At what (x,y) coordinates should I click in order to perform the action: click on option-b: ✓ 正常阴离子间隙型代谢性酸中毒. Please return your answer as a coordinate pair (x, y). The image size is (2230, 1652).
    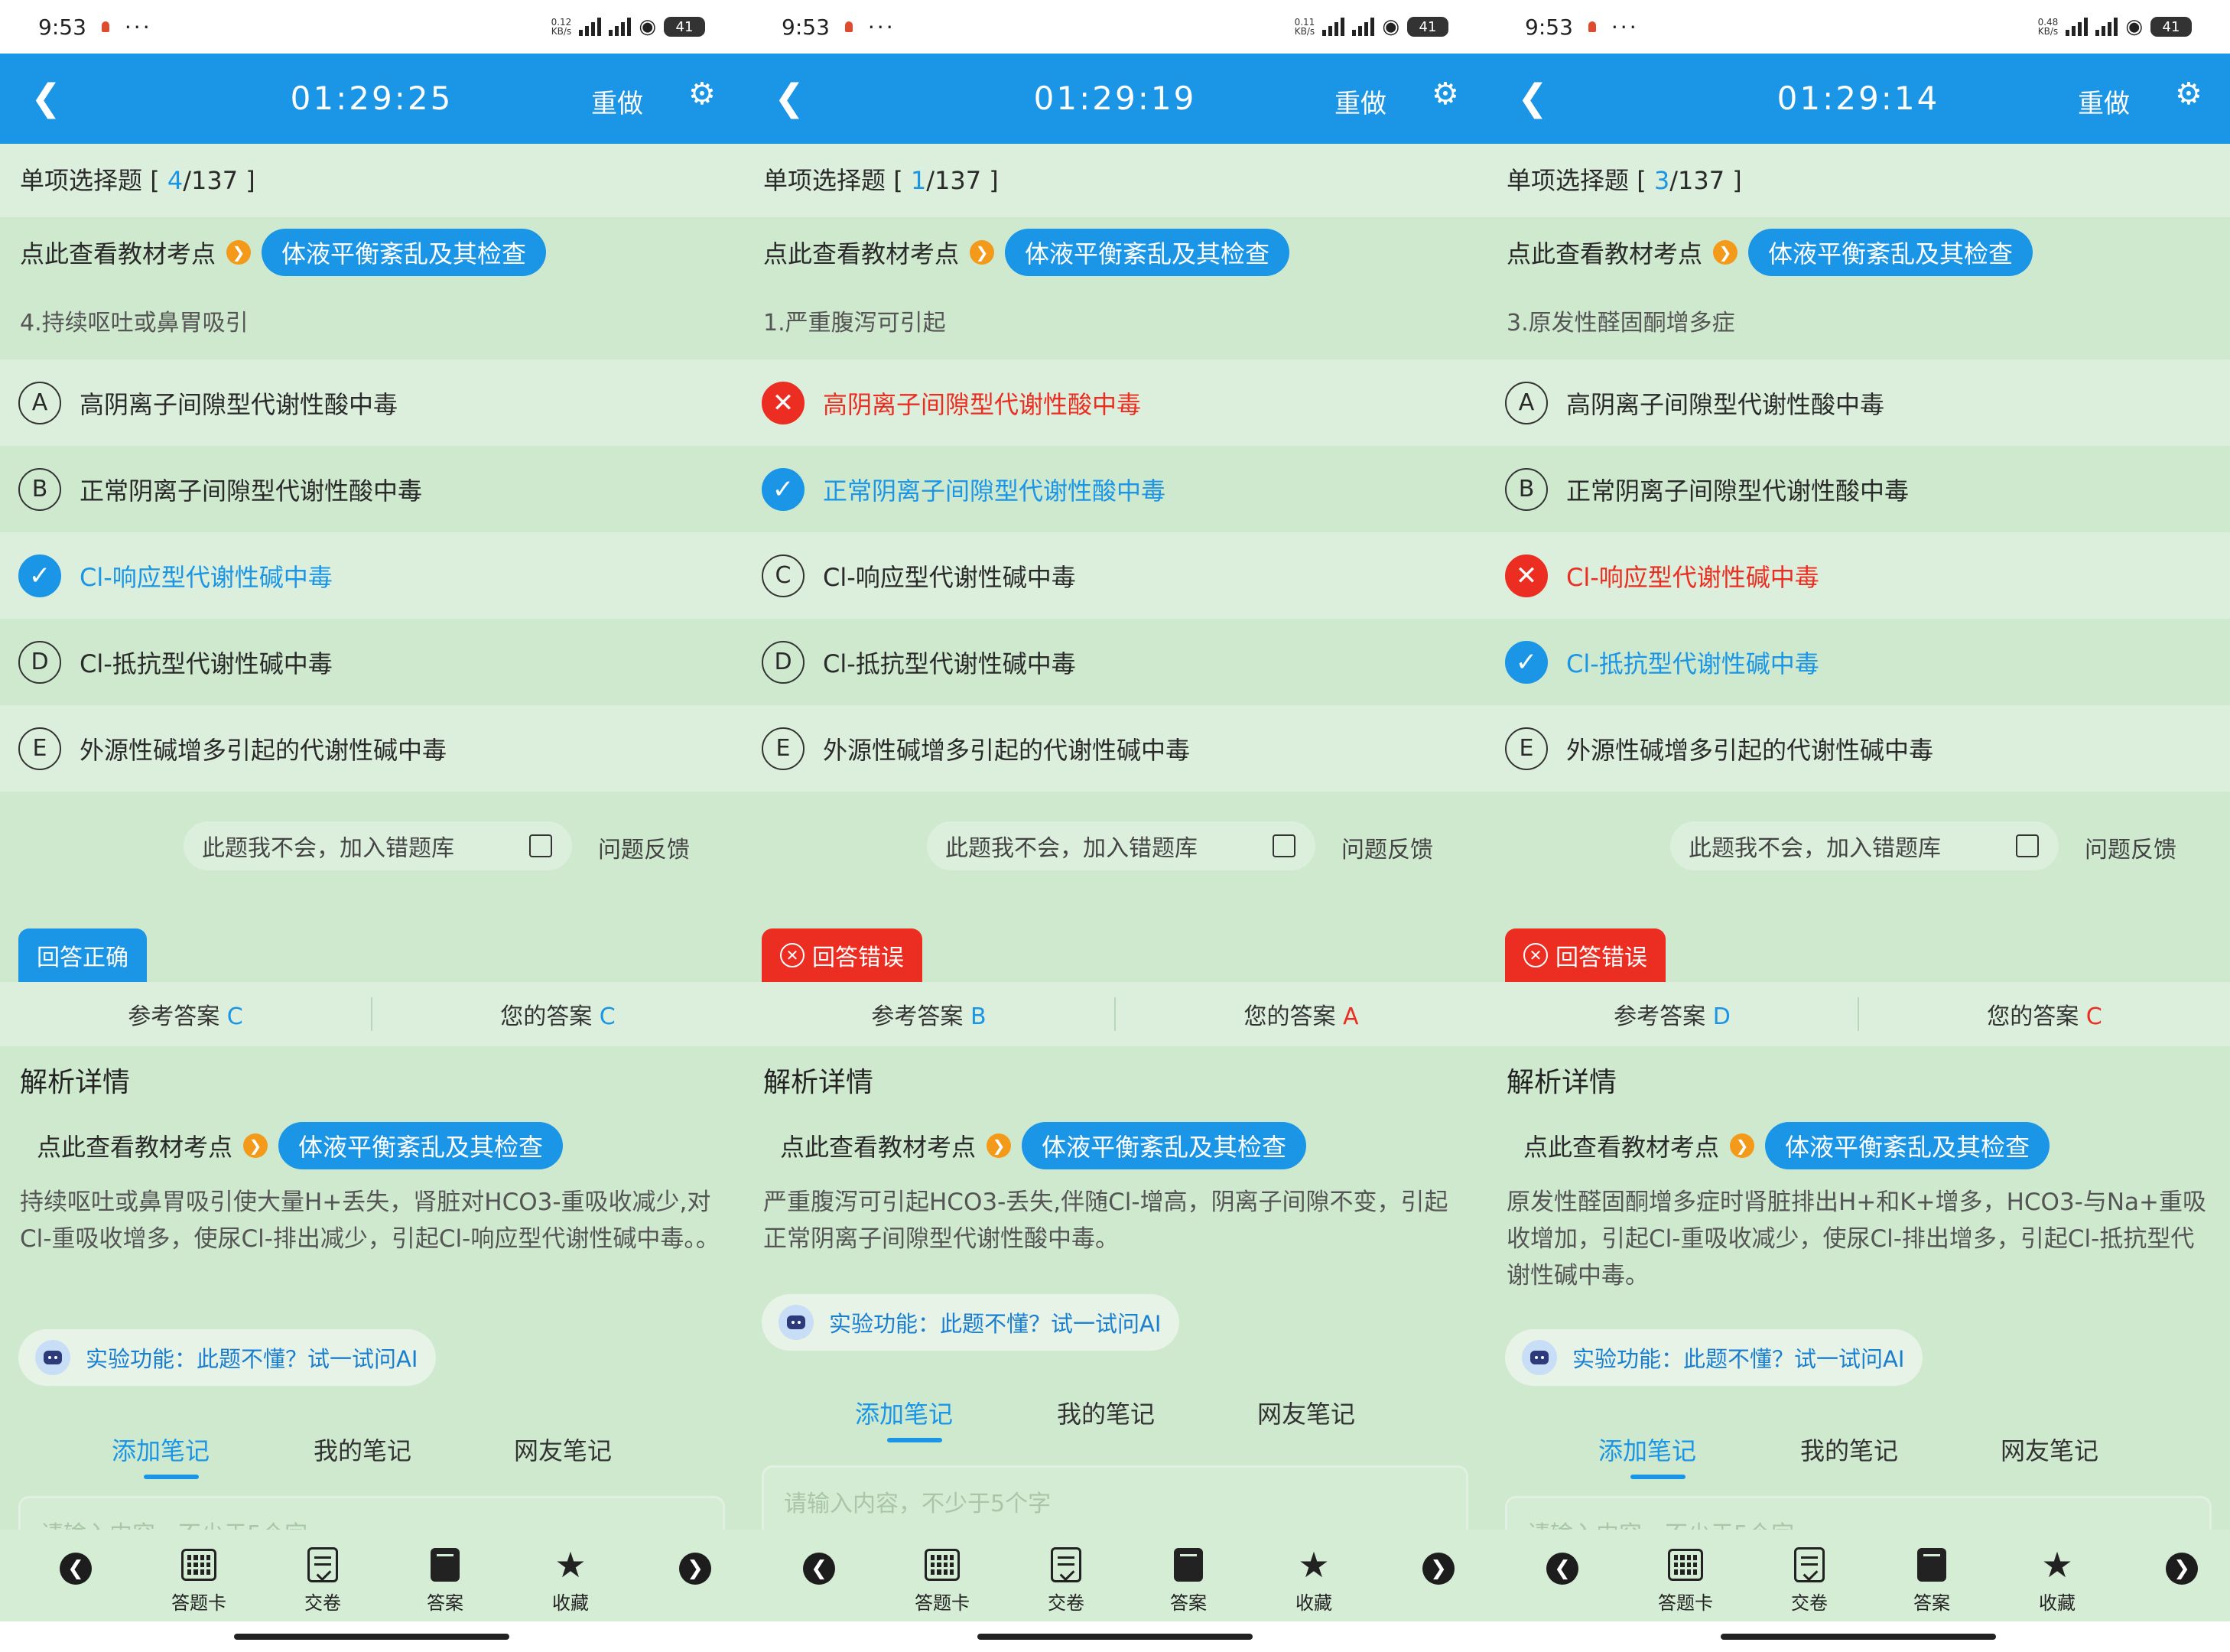
    Looking at the image, I should click on (1115, 489).